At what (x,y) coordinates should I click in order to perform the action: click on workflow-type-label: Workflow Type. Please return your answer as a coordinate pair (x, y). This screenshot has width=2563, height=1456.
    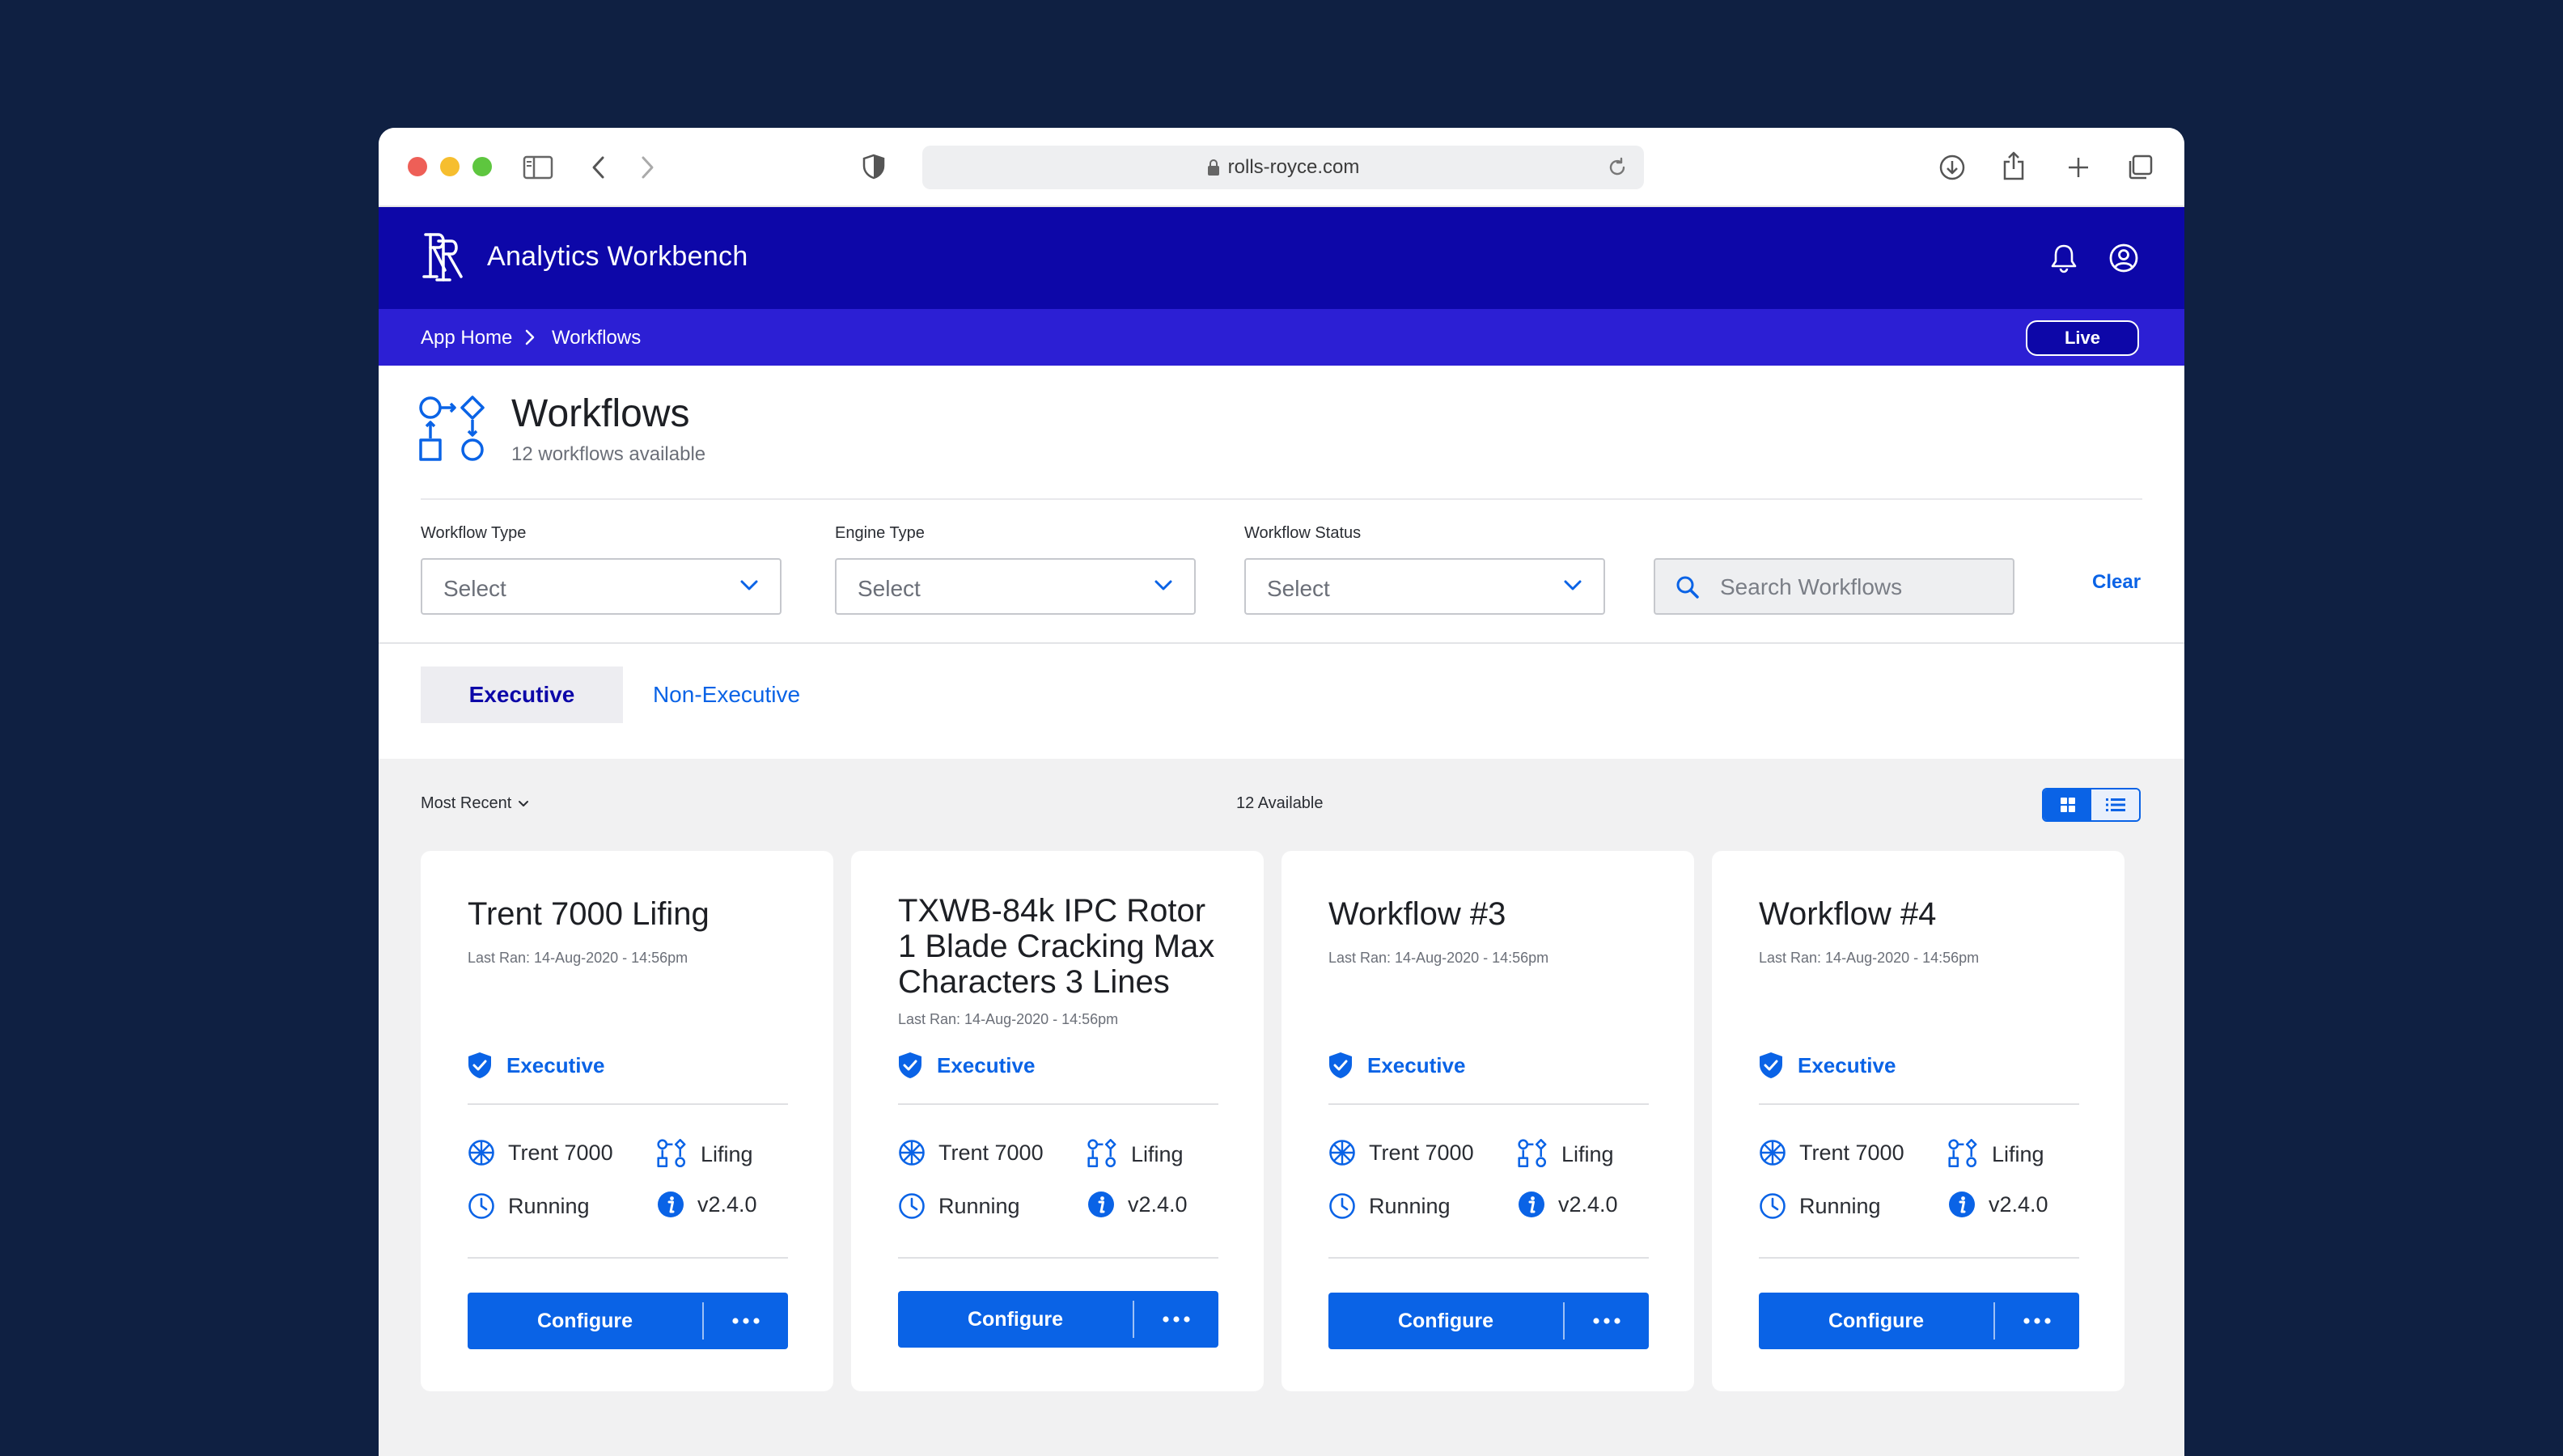
    Looking at the image, I should click on (474, 533).